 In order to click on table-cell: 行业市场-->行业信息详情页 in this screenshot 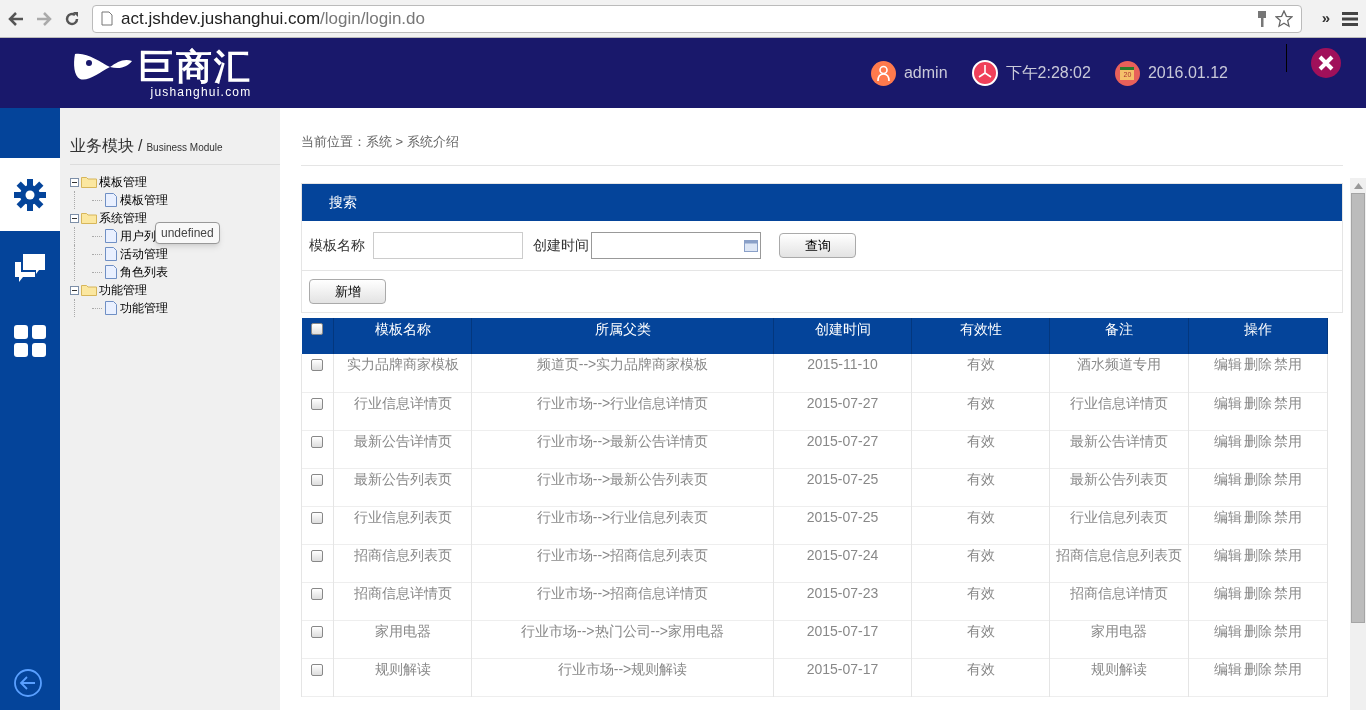, I will do `click(622, 402)`.